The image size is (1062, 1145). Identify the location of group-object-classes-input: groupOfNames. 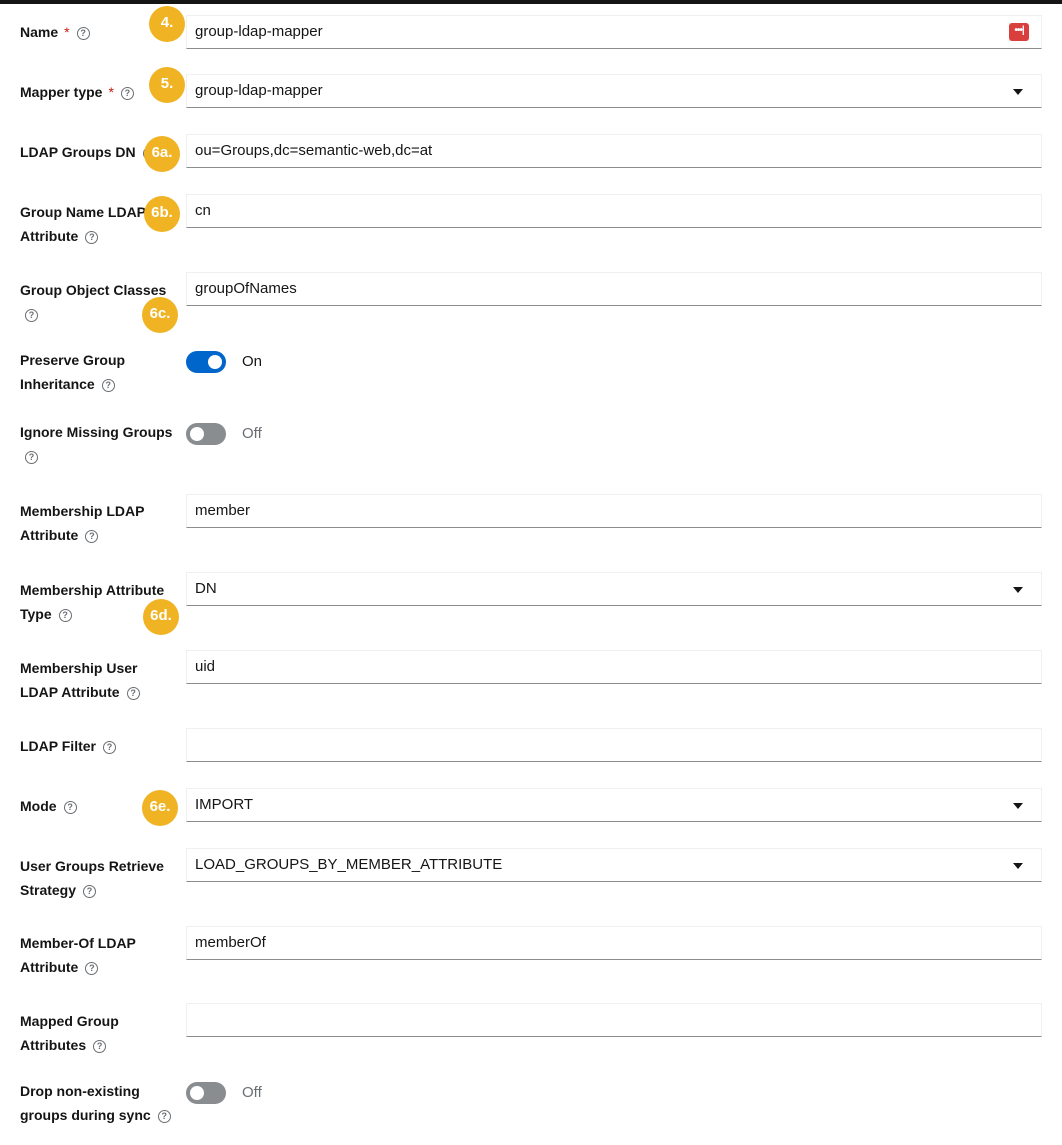
(614, 289).